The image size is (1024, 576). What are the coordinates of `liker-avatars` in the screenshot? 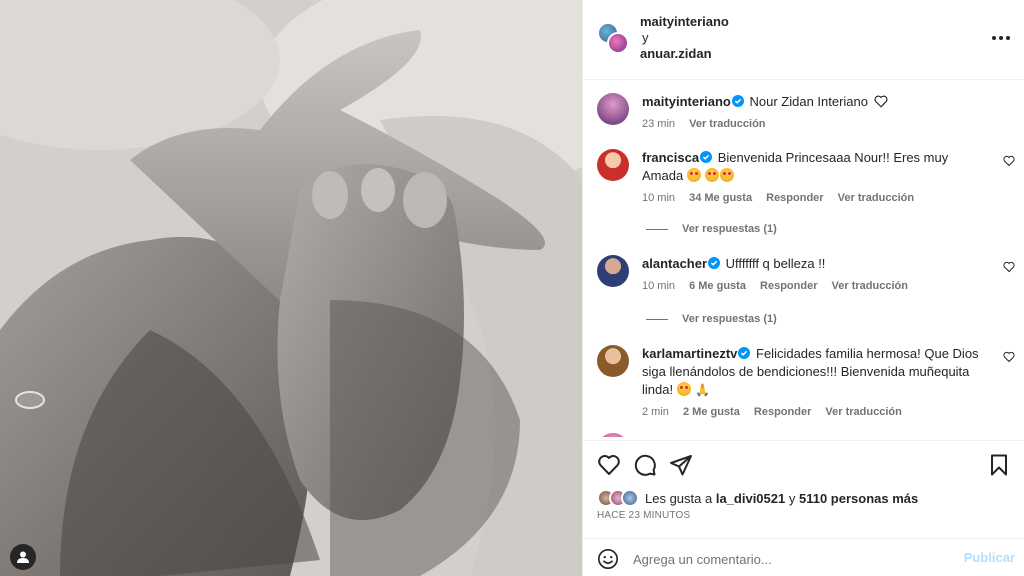 It's located at (619, 498).